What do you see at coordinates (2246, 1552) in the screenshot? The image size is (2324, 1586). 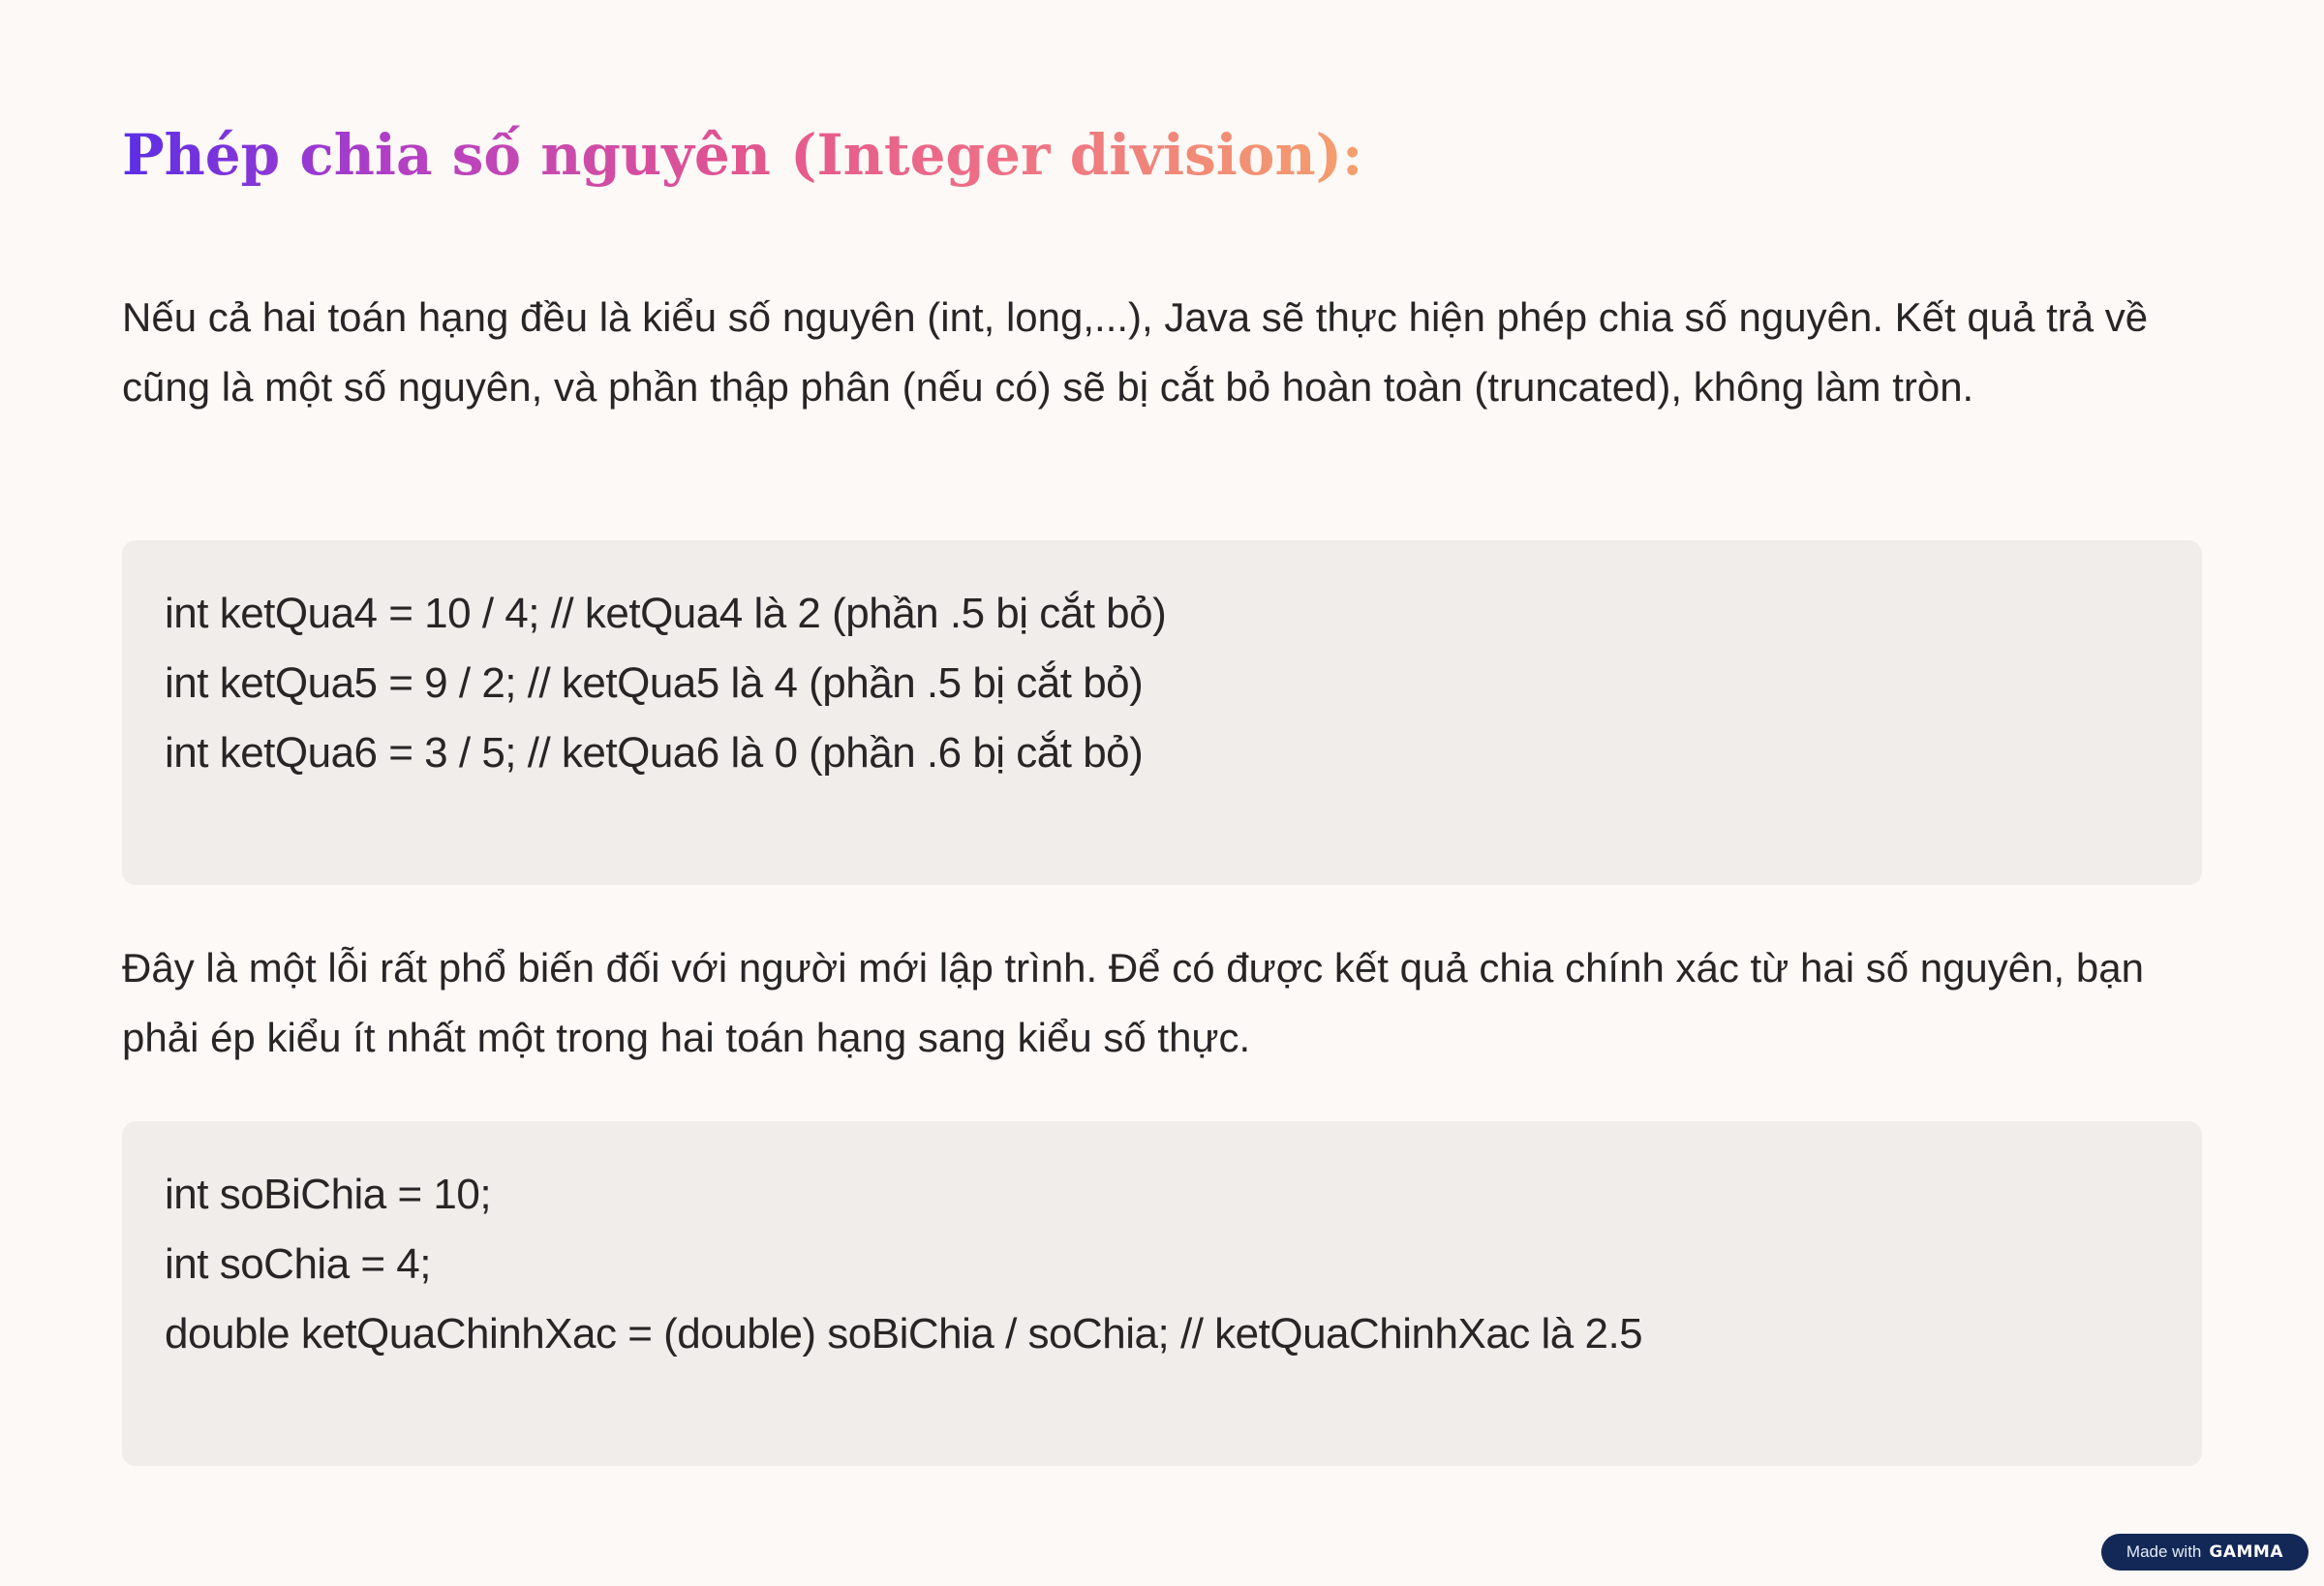 I see `gamma-logo: GAMMA` at bounding box center [2246, 1552].